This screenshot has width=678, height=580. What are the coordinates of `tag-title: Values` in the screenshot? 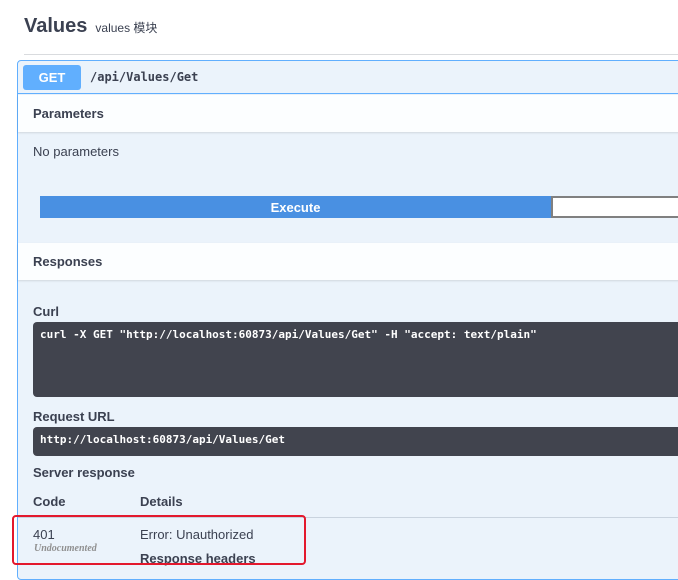 It's located at (56, 25).